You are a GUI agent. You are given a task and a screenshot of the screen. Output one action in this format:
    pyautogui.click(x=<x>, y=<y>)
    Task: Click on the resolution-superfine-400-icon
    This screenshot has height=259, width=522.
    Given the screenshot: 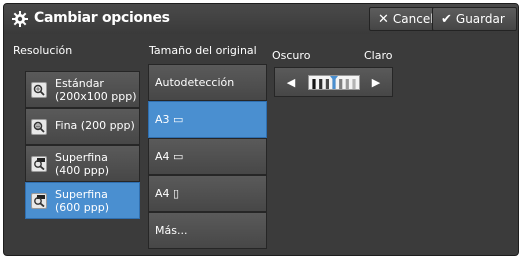 What is the action you would take?
    pyautogui.click(x=39, y=164)
    